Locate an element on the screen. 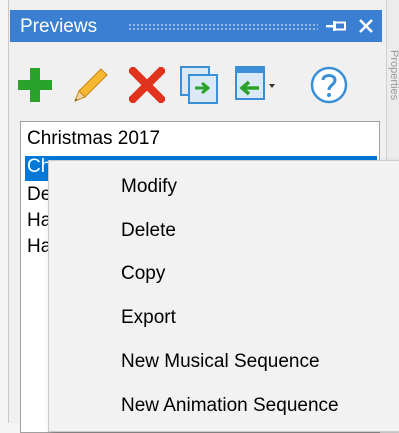 This screenshot has width=399, height=433. menu-item-export: Export is located at coordinates (224, 318).